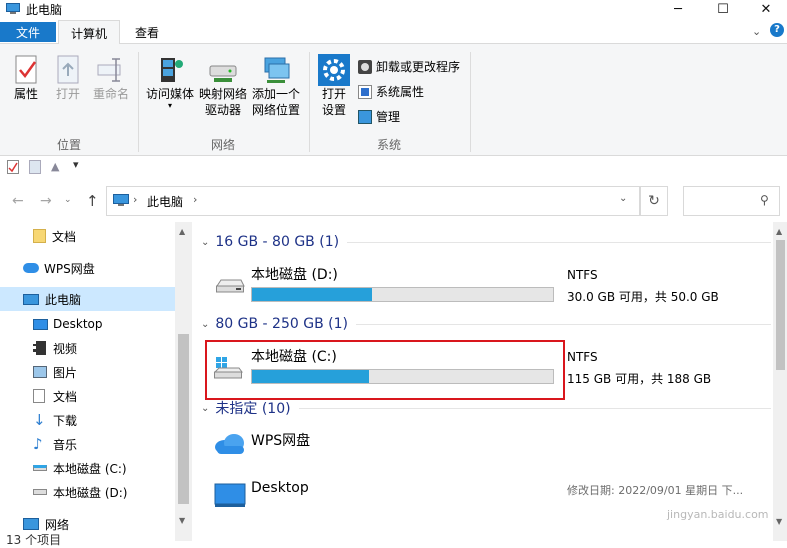 The width and height of the screenshot is (787, 548). I want to click on access-media-button: 访问媒体 ▾, so click(170, 82).